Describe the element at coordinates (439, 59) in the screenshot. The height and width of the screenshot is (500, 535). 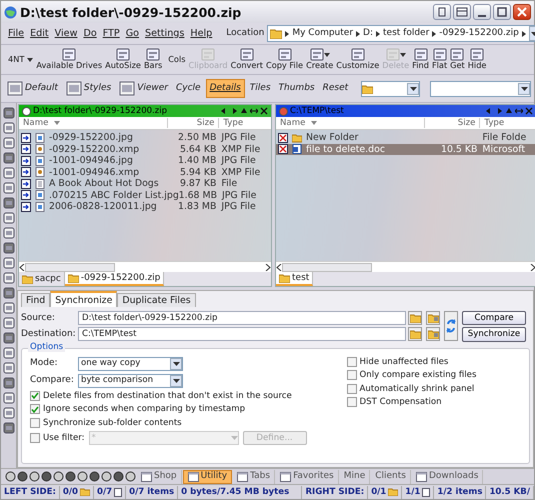
I see `toolbar-button: Flat` at that location.